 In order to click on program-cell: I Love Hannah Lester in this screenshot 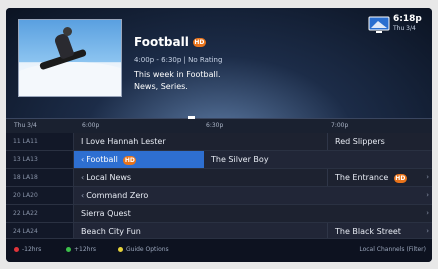, I will do `click(200, 141)`.